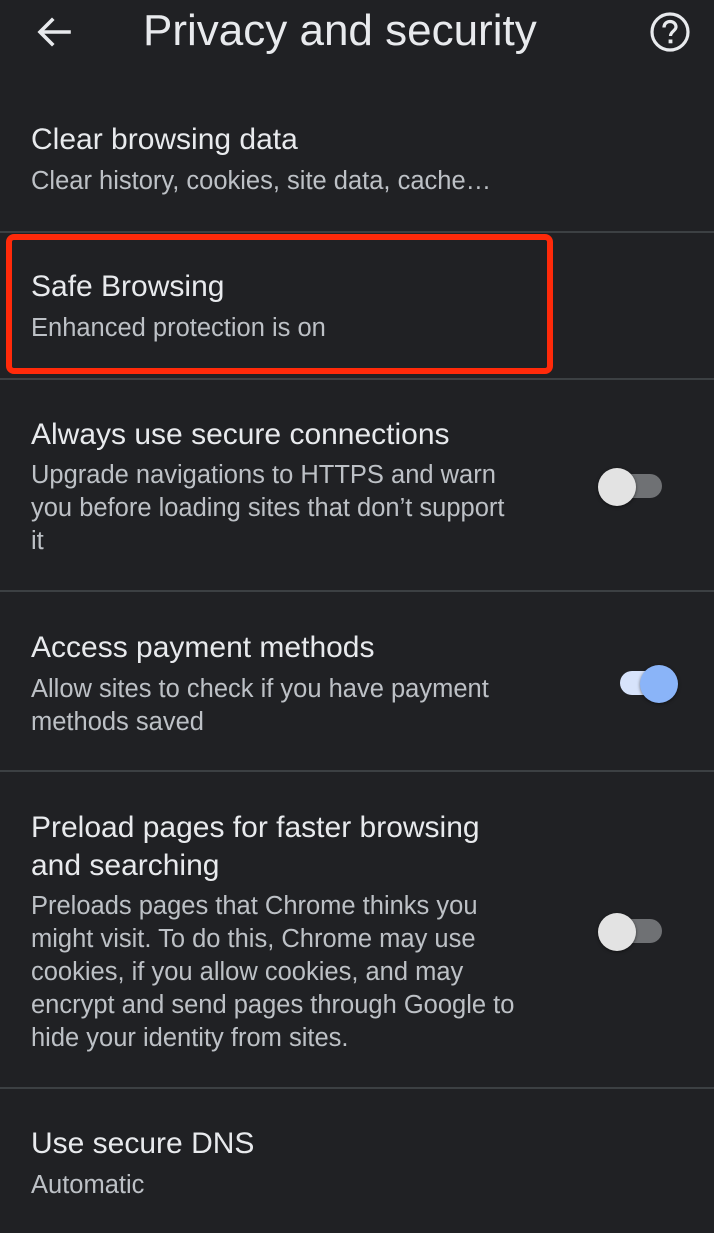 The height and width of the screenshot is (1233, 714). Describe the element at coordinates (128, 286) in the screenshot. I see `safe-browsing-title: Safe Browsing` at that location.